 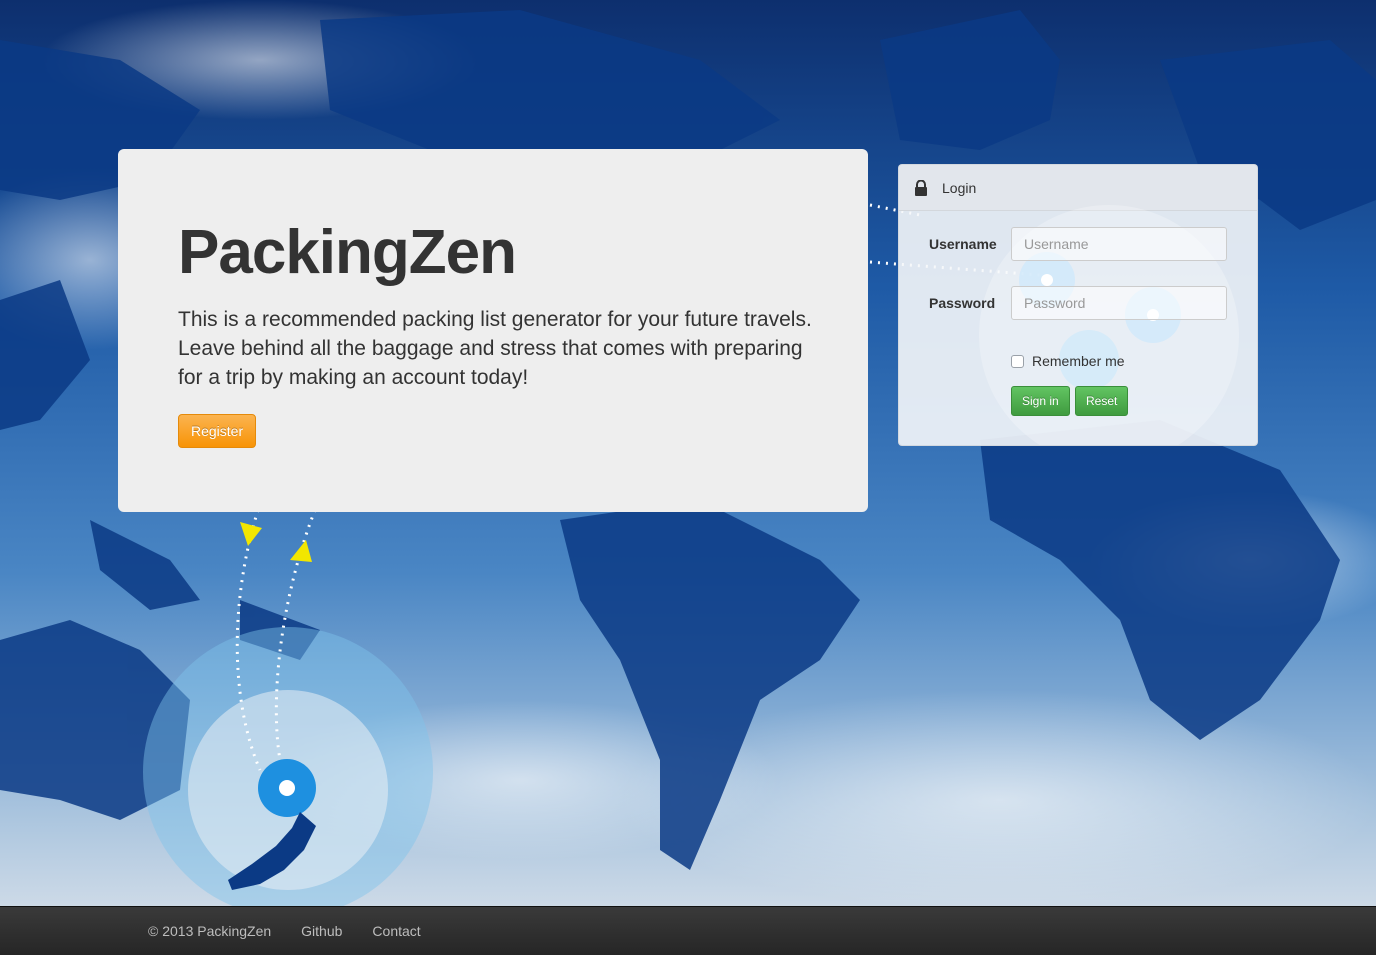 I want to click on password-row: Password, so click(x=1078, y=303).